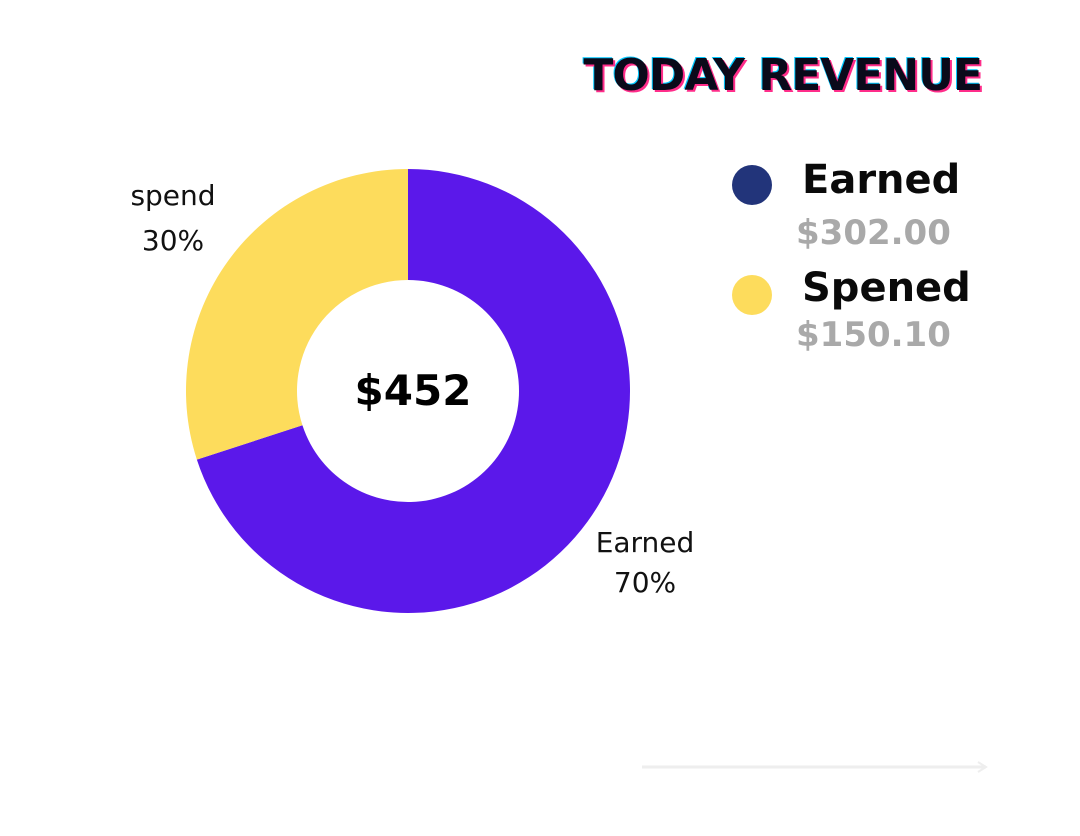  I want to click on slice-label-earned-name: Earned, so click(645, 542).